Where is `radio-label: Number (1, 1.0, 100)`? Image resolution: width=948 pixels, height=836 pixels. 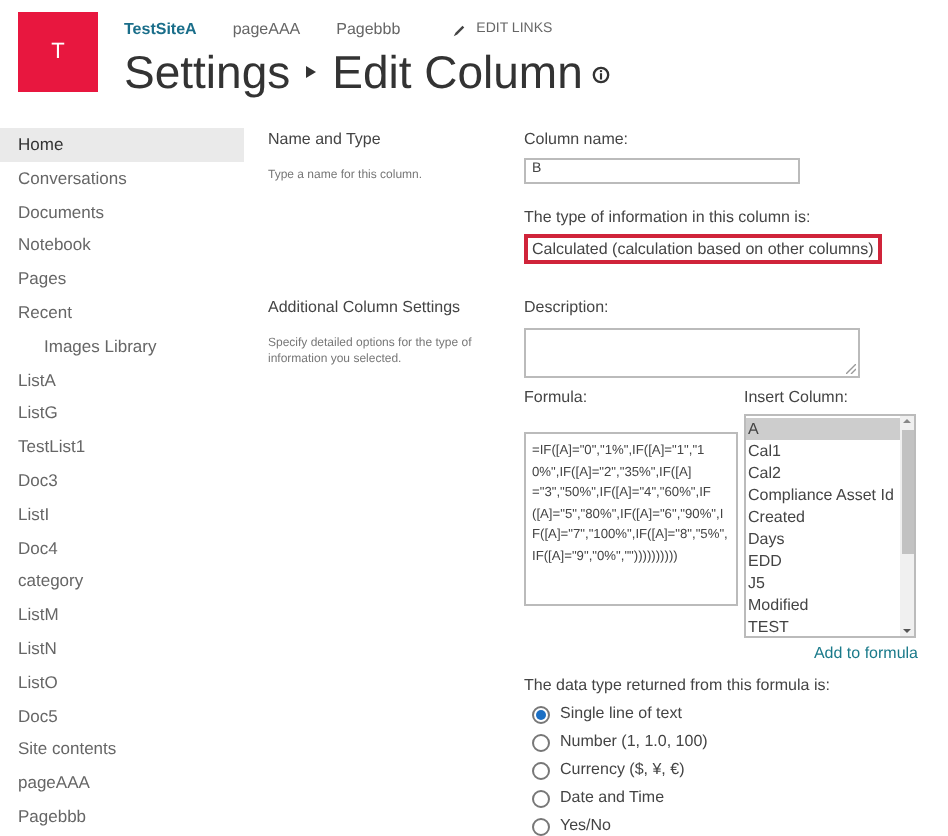
radio-label: Number (1, 1.0, 100) is located at coordinates (634, 742).